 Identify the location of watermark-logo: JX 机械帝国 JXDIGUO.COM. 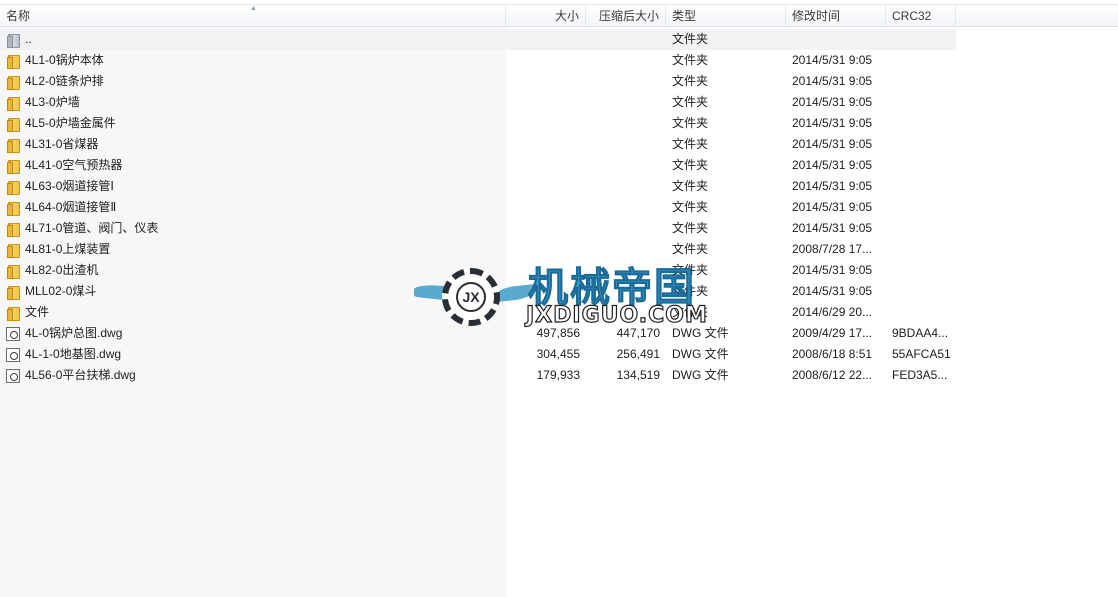
(692, 297).